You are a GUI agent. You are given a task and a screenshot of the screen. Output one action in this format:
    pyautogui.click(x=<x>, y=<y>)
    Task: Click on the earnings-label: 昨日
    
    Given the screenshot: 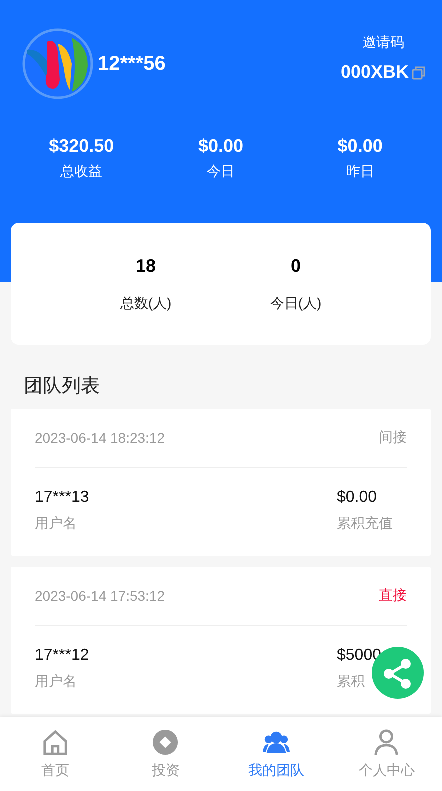 What is the action you would take?
    pyautogui.click(x=360, y=172)
    